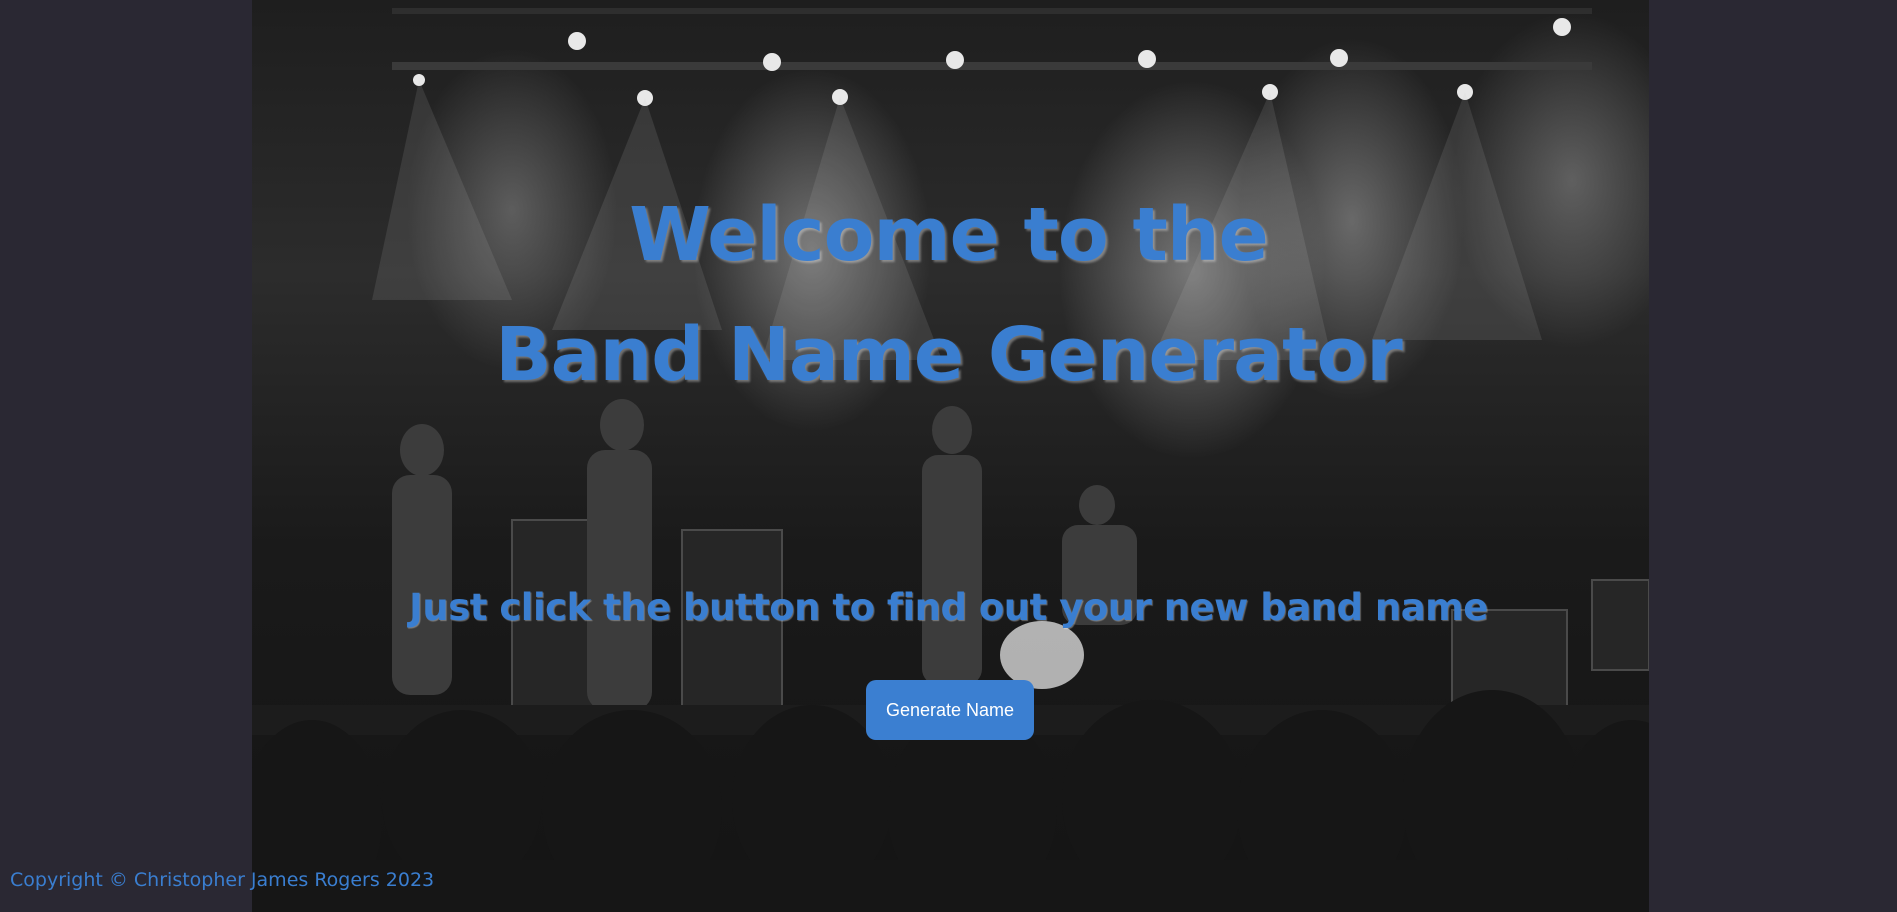  Describe the element at coordinates (949, 355) in the screenshot. I see `page-title-line2: Band Name Generator` at that location.